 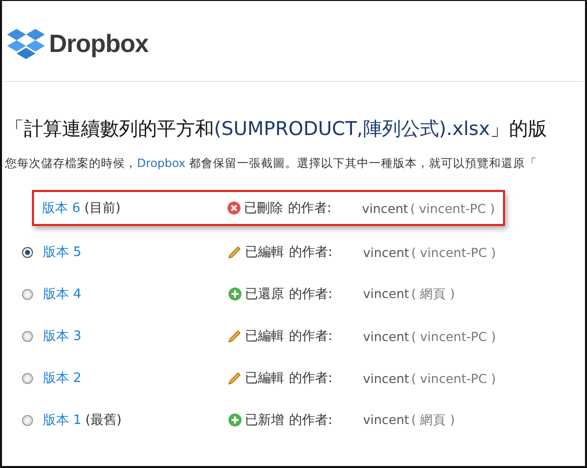 What do you see at coordinates (276, 129) in the screenshot?
I see `file-title: 「計算連續數列的平方和(SUMPRODUCT,陣列公式).xlsx」的版` at bounding box center [276, 129].